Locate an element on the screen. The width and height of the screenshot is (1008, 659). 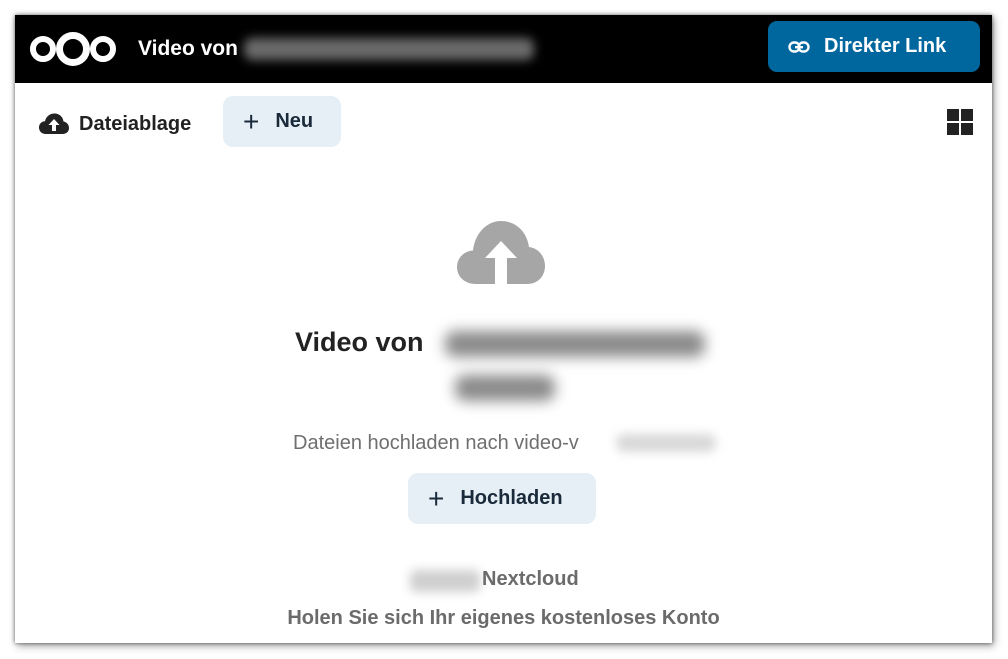
blurred-folder-name is located at coordinates (666, 443).